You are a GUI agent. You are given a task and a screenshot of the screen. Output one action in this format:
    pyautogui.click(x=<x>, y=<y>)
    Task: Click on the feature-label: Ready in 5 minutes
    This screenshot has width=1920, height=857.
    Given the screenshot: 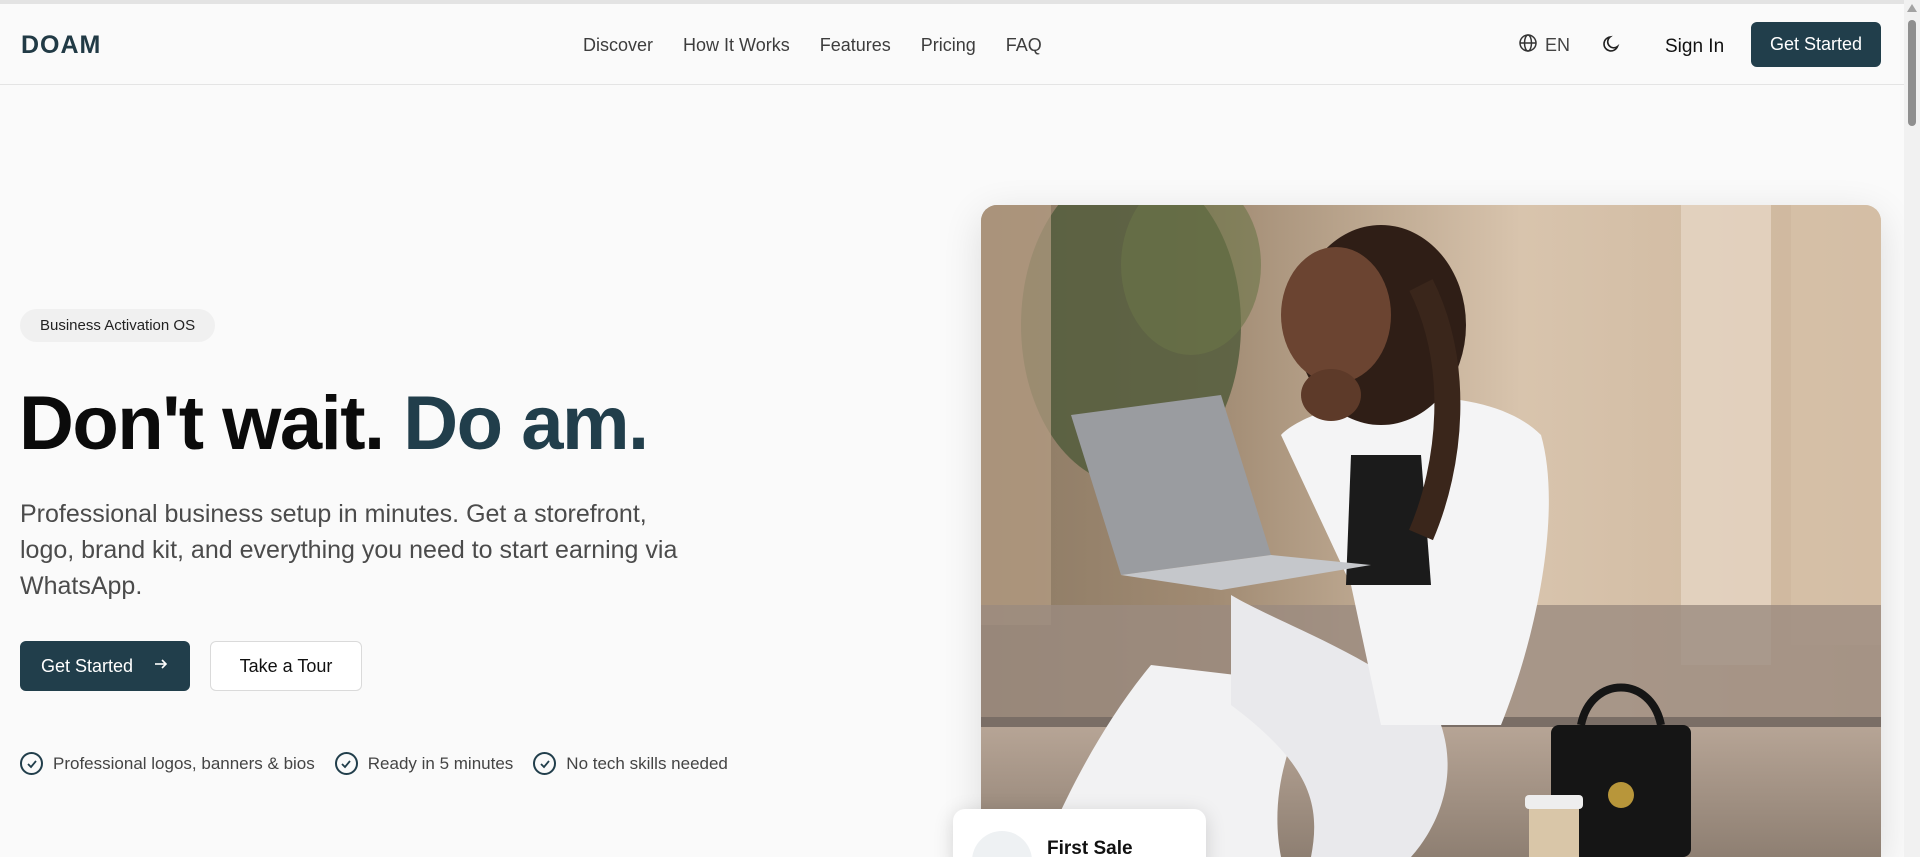 What is the action you would take?
    pyautogui.click(x=440, y=763)
    